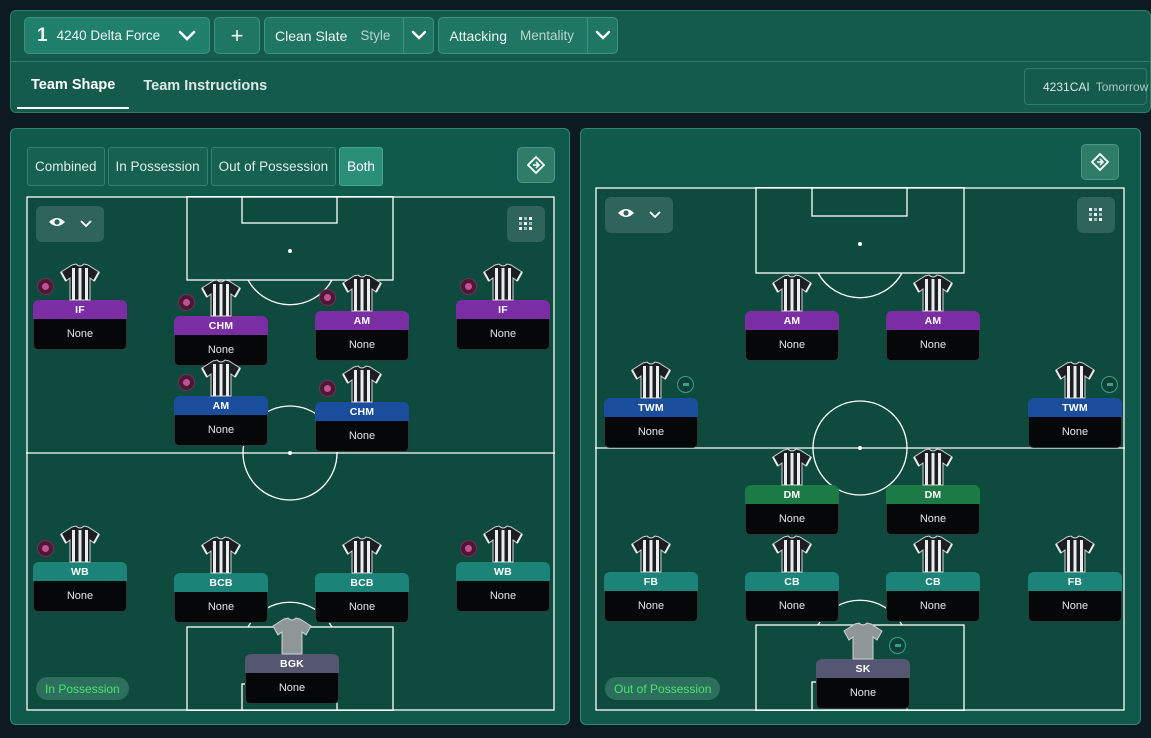  What do you see at coordinates (73, 86) in the screenshot?
I see `tab-team-shape: Team Shape` at bounding box center [73, 86].